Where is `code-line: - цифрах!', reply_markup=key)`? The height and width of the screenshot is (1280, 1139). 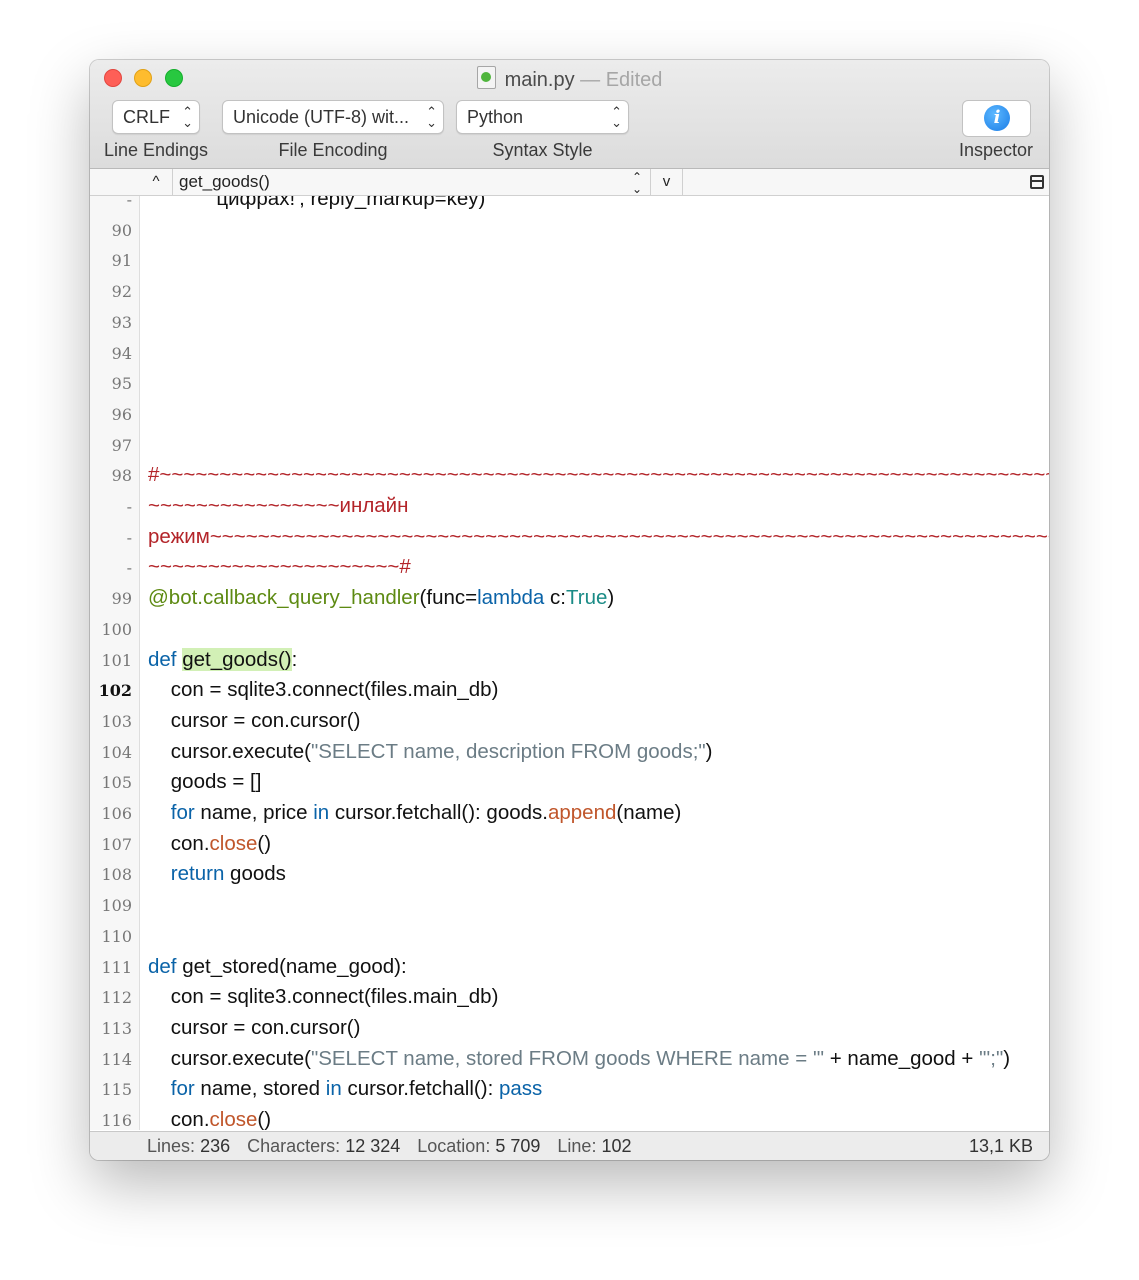 code-line: - цифрах!', reply_markup=key) is located at coordinates (569, 205).